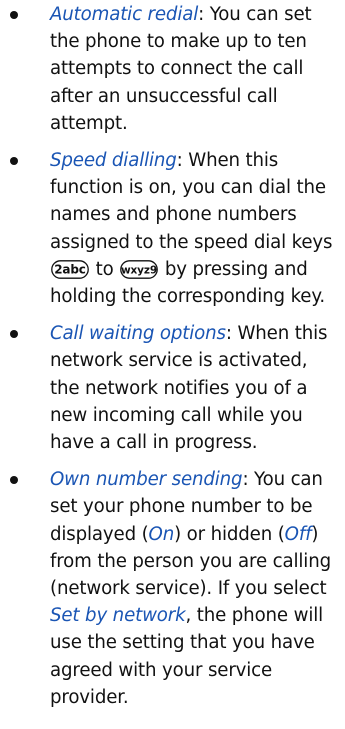 Image resolution: width=345 pixels, height=729 pixels. I want to click on term-own-number-sending: Own number sending, so click(146, 480).